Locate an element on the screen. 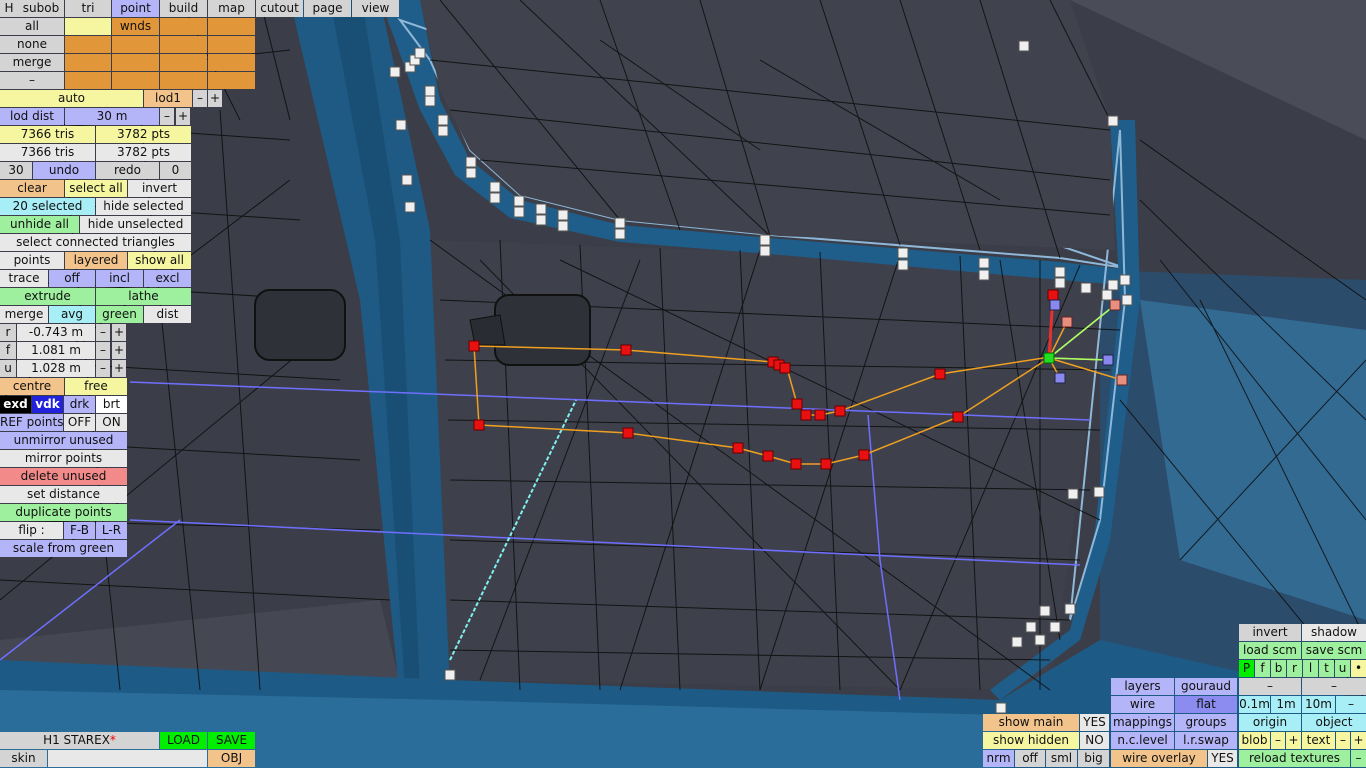 This screenshot has height=768, width=1366. grid-1m-button: 1m is located at coordinates (1286, 704).